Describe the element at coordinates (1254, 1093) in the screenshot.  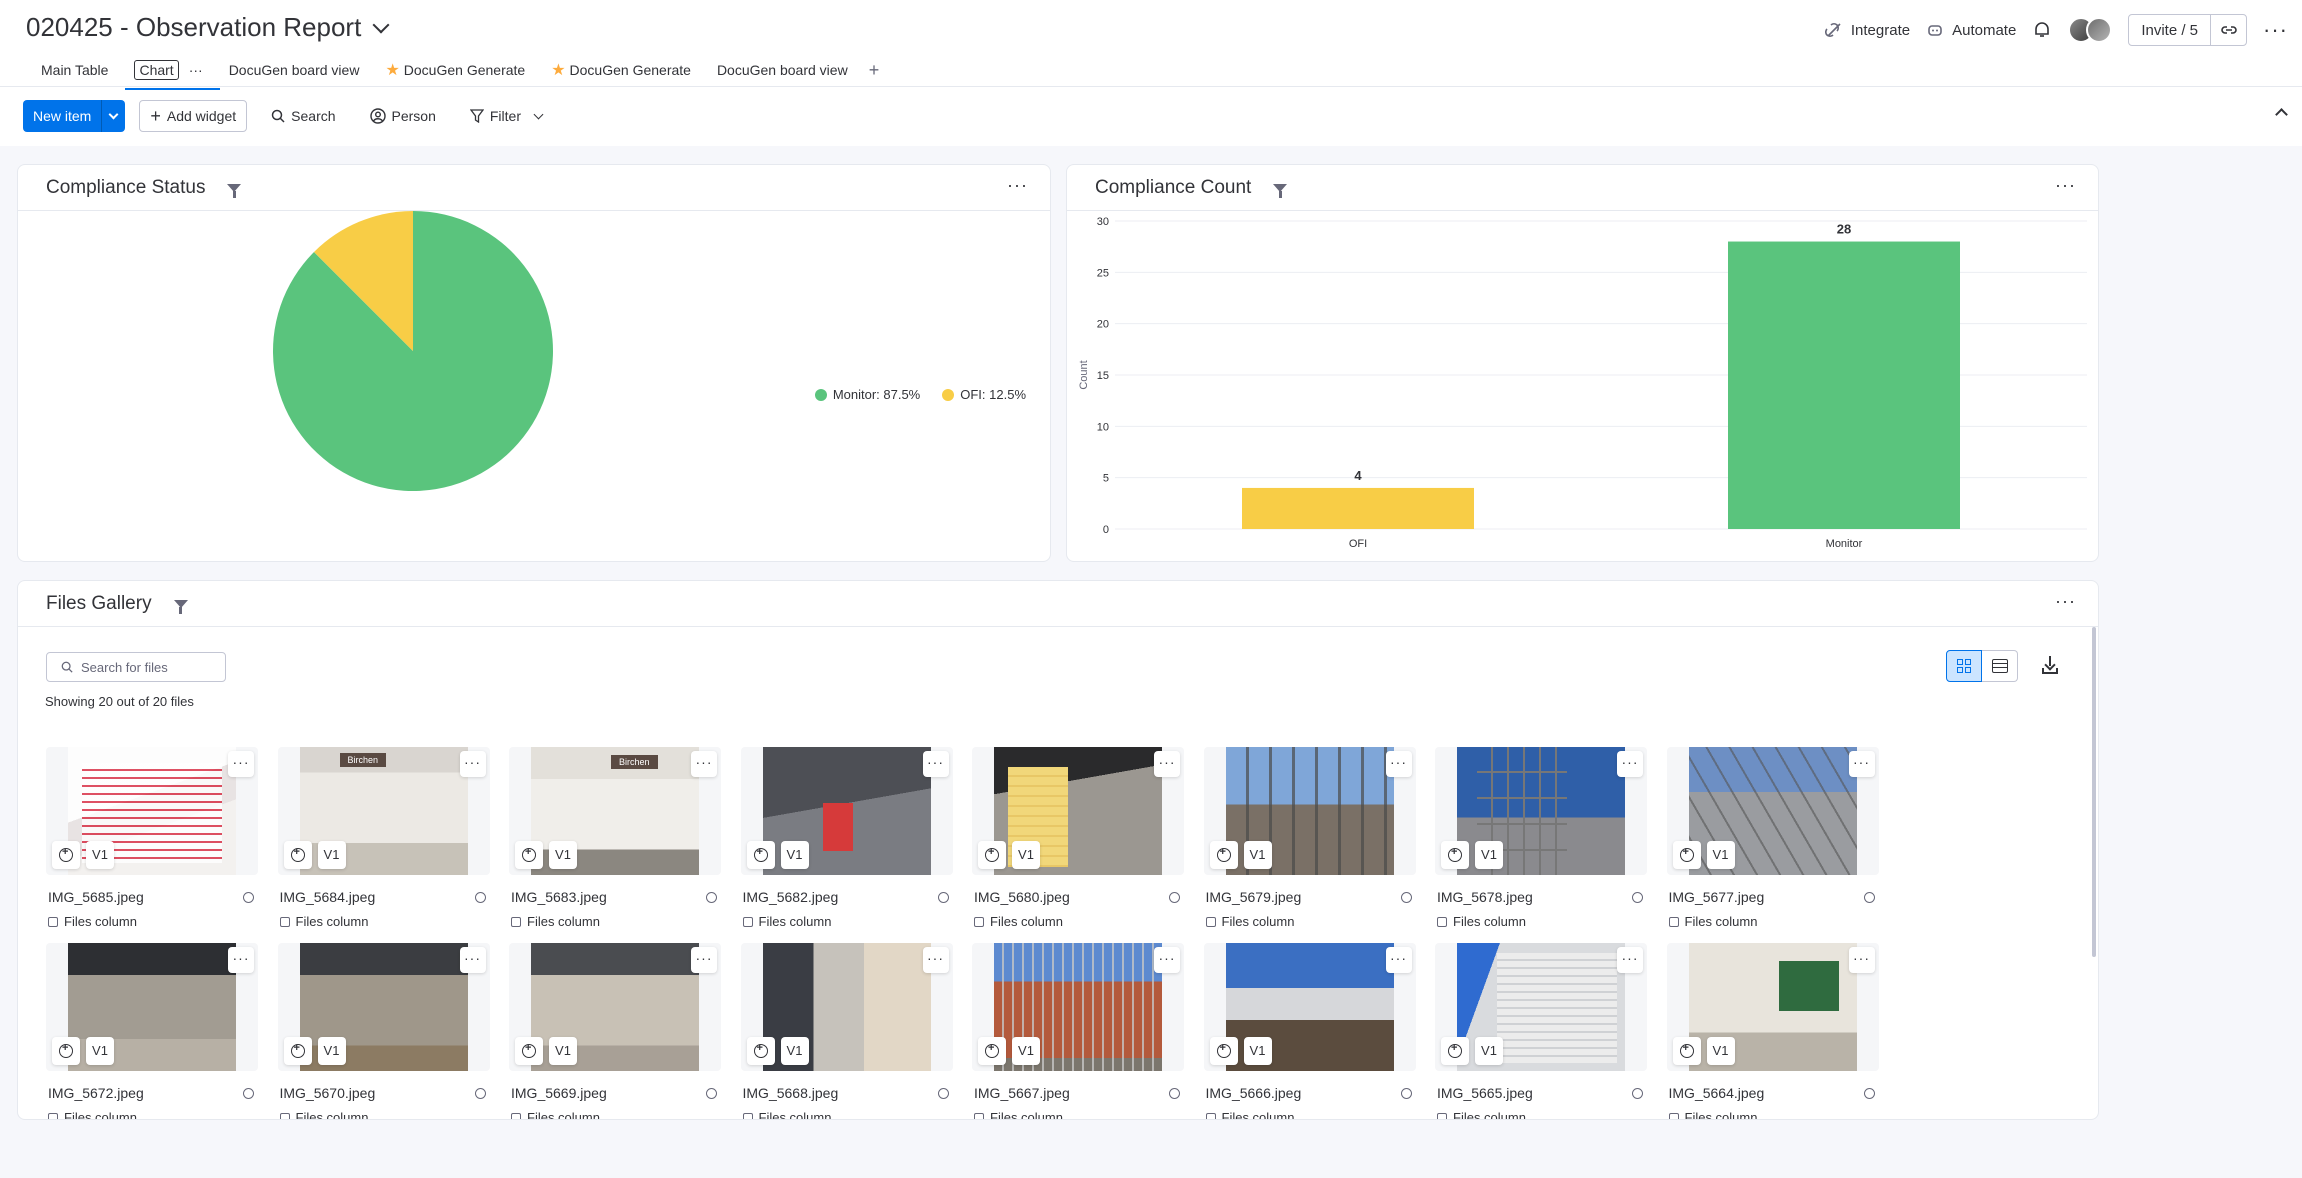
I see `file-name: IMG_5666.jpeg` at that location.